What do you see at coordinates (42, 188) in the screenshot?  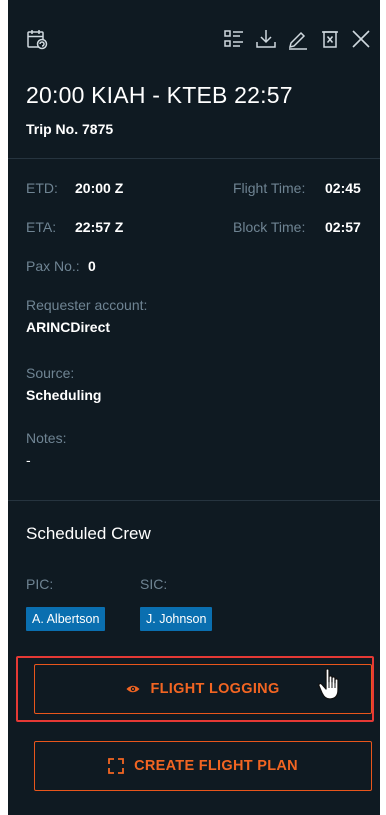 I see `etd-label: ETD:` at bounding box center [42, 188].